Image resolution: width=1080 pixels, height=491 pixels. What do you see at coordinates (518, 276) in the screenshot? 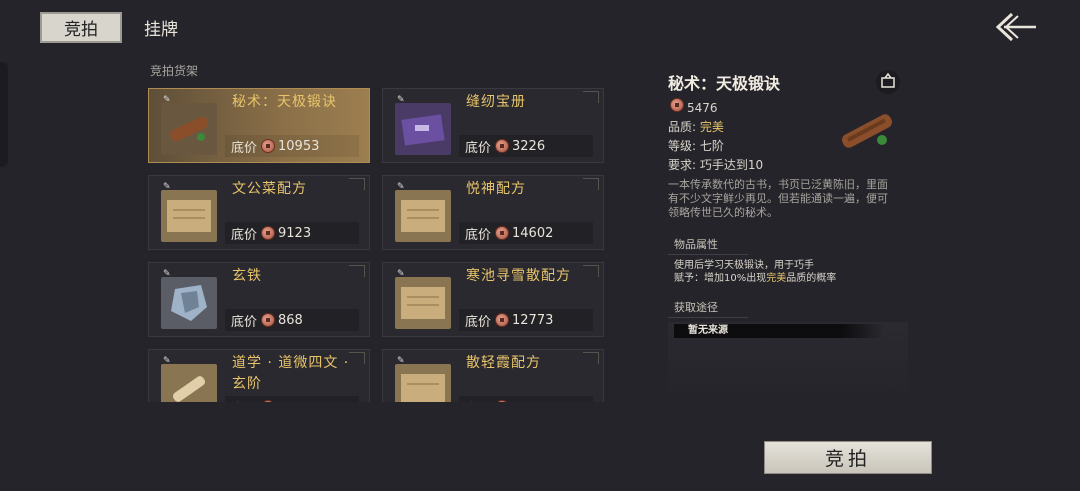
I see `item-name: 寒池寻雪散配方` at bounding box center [518, 276].